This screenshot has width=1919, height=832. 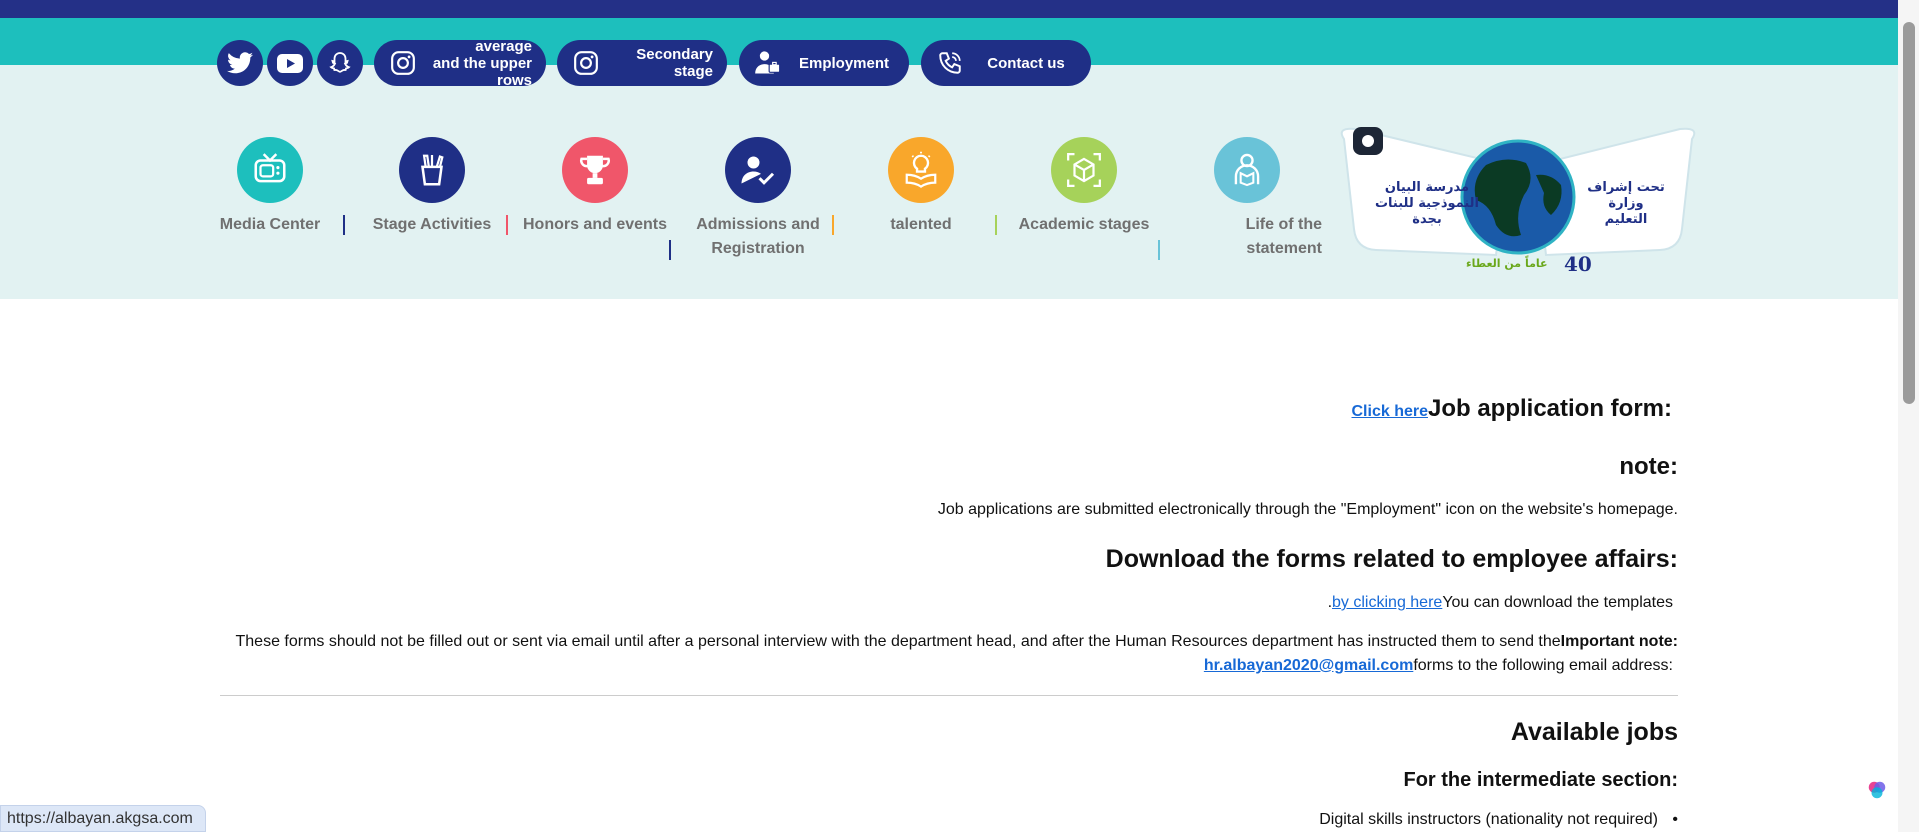 I want to click on nav-label: Stage Activities, so click(x=432, y=224).